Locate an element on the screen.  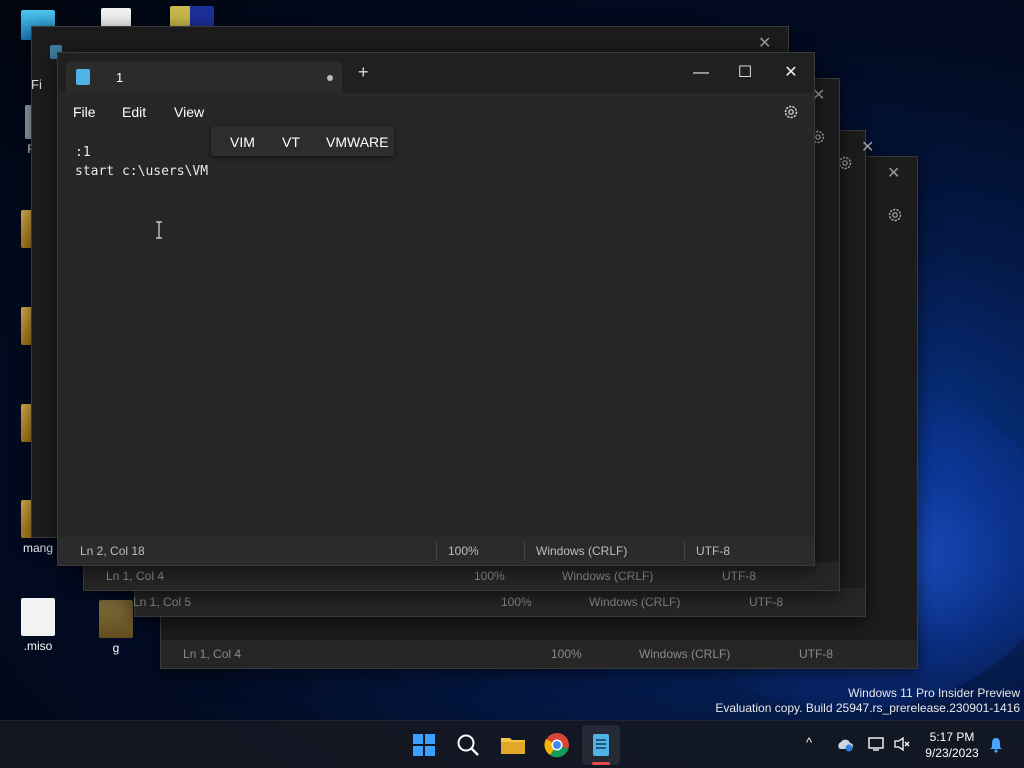
file-explorer-icon is located at coordinates (513, 745).